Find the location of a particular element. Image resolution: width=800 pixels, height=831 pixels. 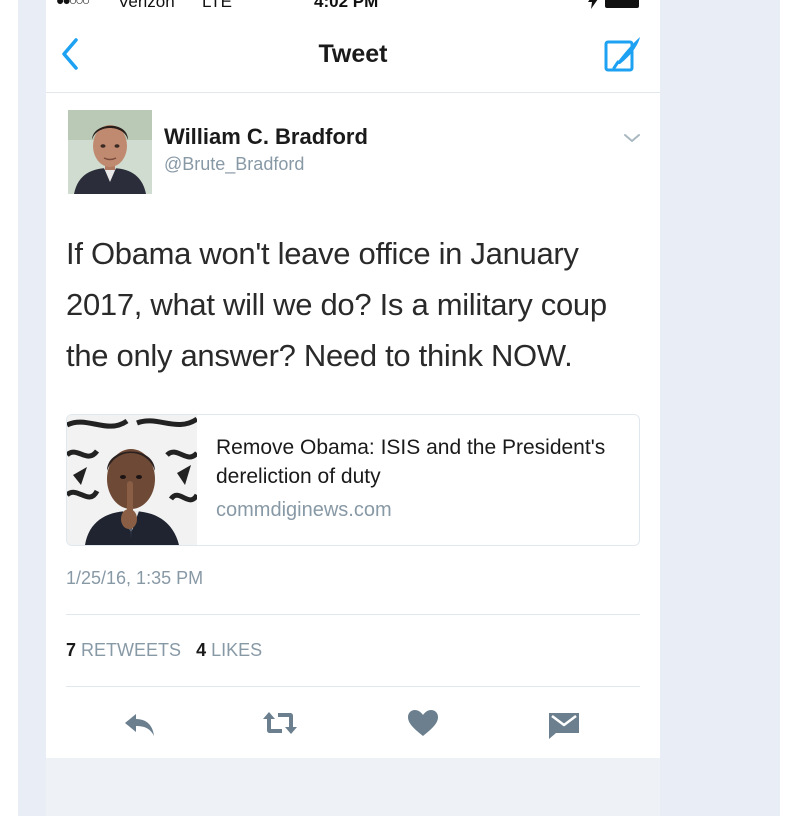

retweets-stat: 7 RETWEETS is located at coordinates (123, 650).